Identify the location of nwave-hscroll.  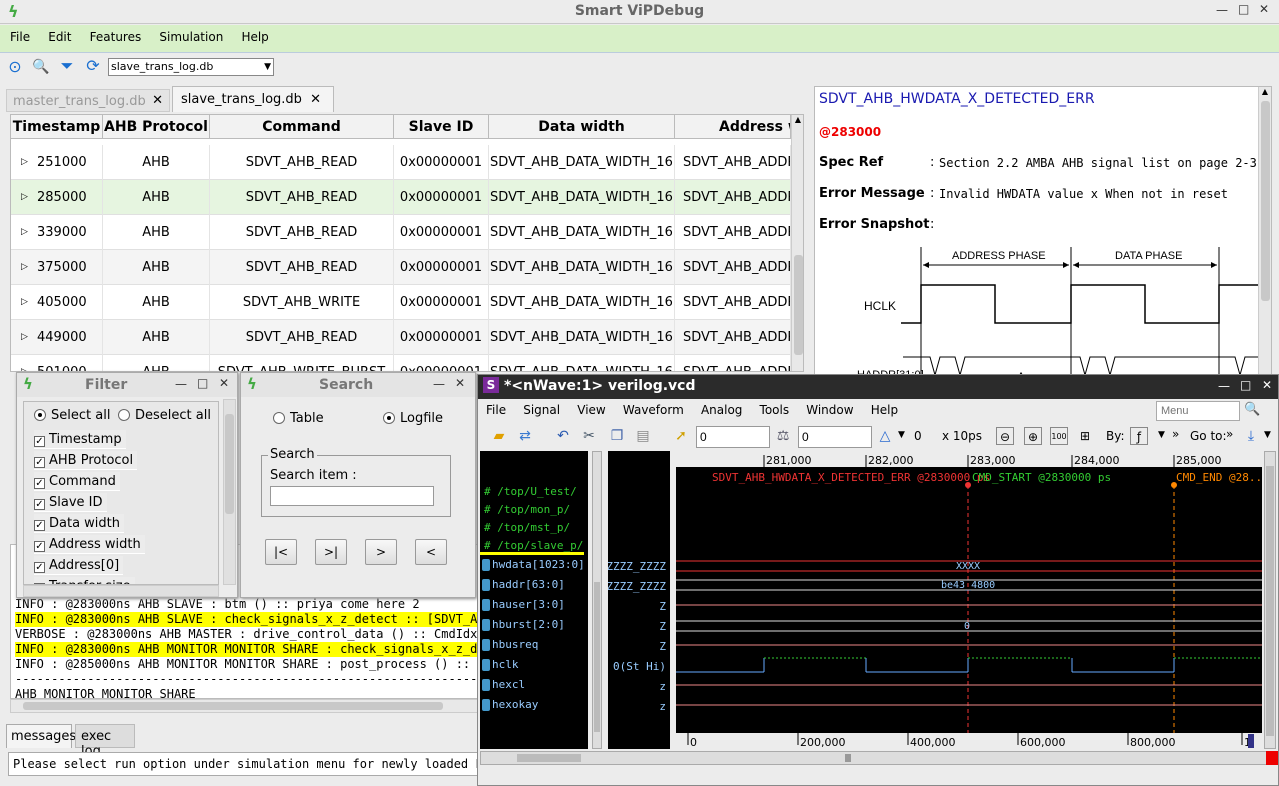
(878, 758).